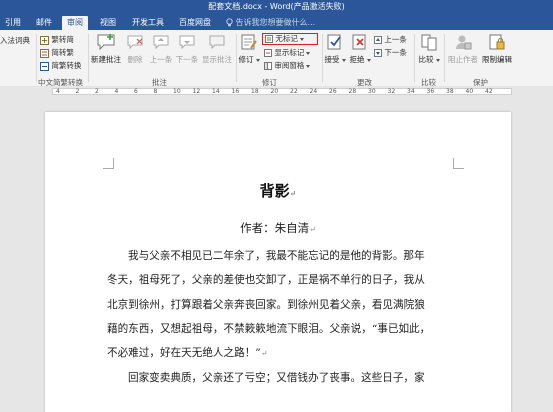  Describe the element at coordinates (187, 353) in the screenshot. I see `text-line: 不必难过，好在天无绝人之路！”↵` at that location.